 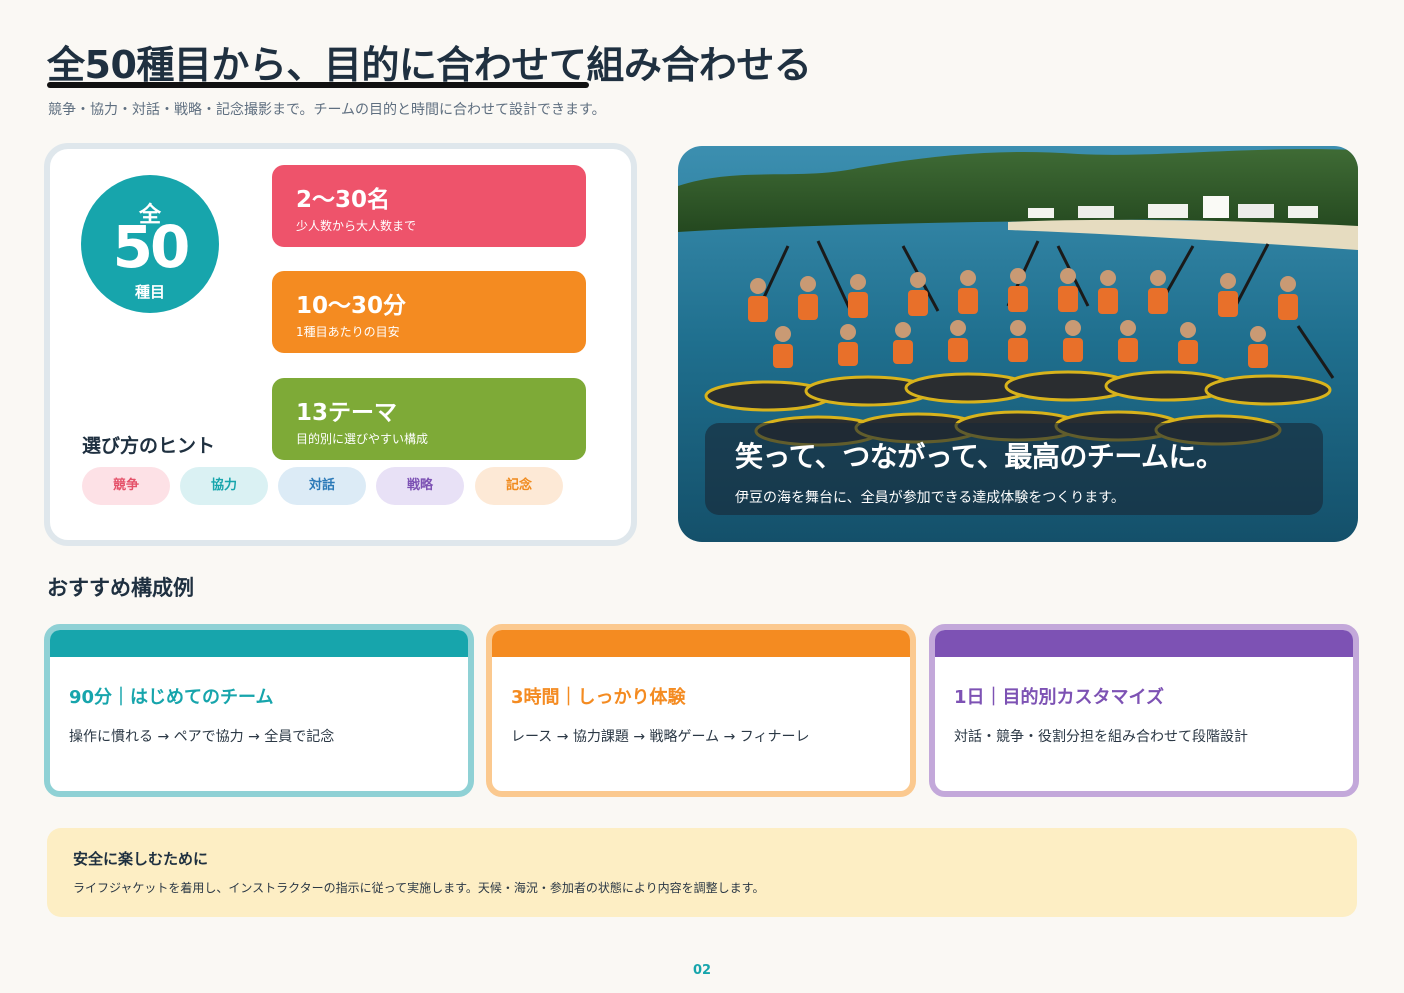 What do you see at coordinates (1144, 710) in the screenshot?
I see `plan-card-1day: 1日｜目的別カスタマイズ 対話・競争・役割分担を組み合わせて段階設計` at bounding box center [1144, 710].